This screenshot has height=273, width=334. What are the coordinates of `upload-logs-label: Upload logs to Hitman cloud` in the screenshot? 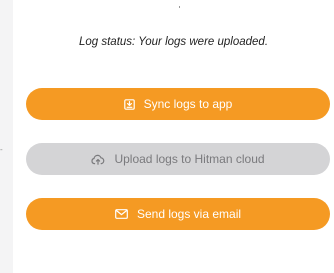 It's located at (189, 159).